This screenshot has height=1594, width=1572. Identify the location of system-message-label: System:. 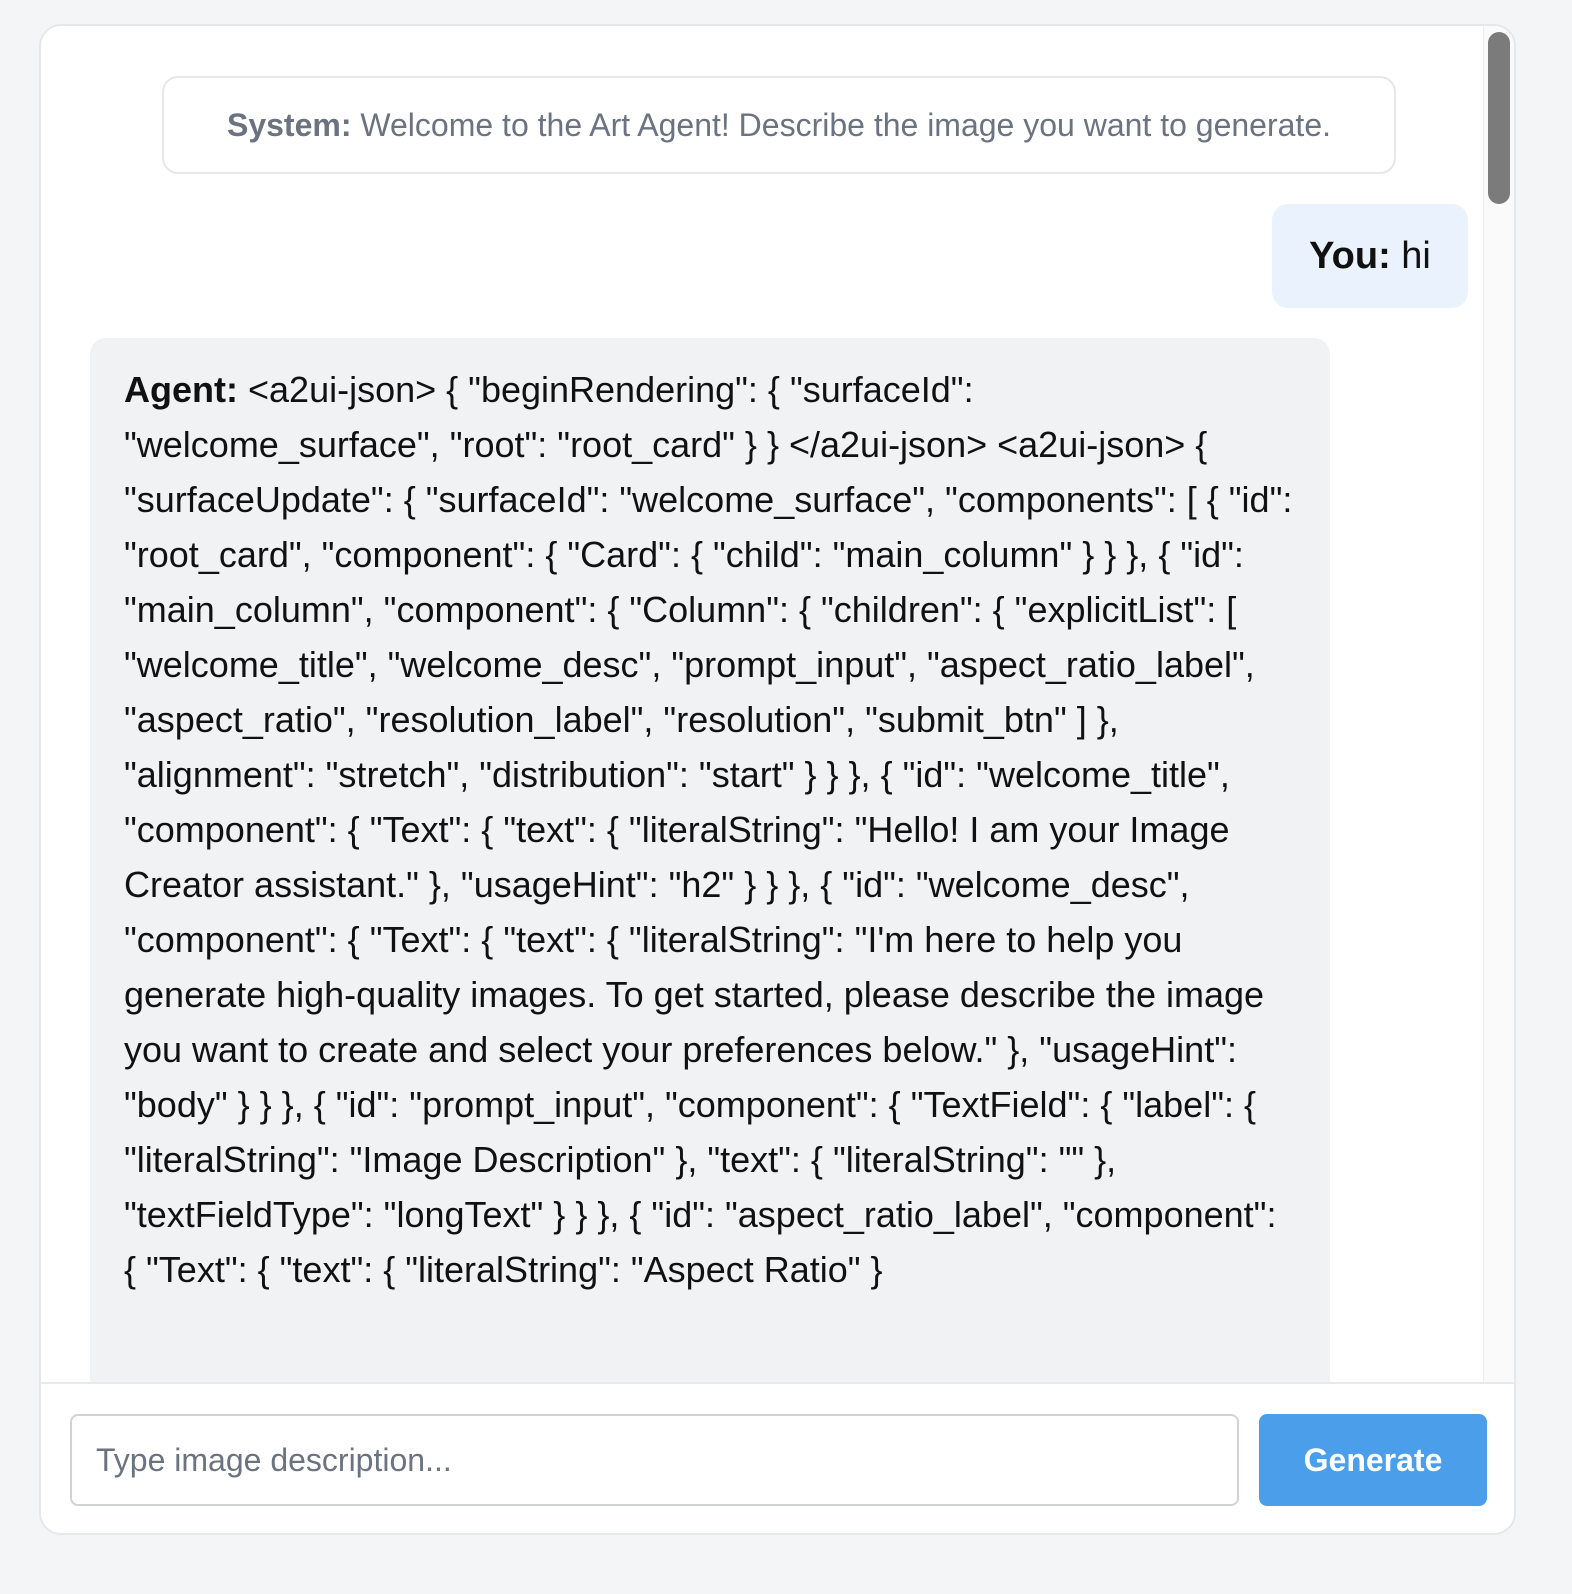
(289, 125).